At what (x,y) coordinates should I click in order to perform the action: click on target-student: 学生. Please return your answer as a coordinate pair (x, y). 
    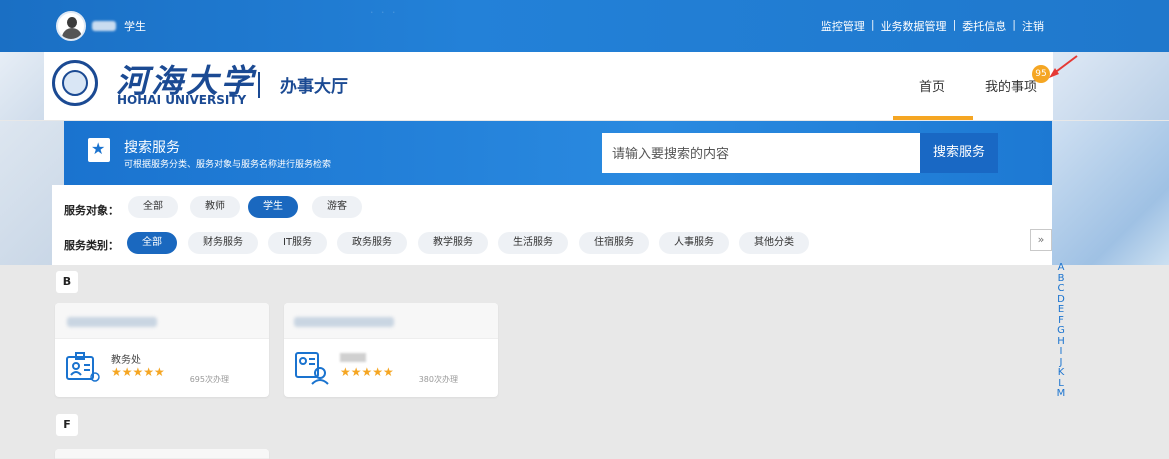
    Looking at the image, I should click on (273, 207).